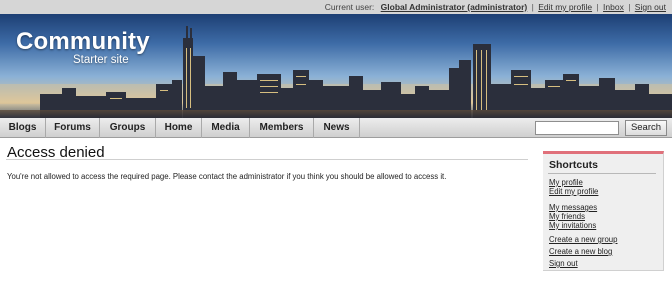  I want to click on brand-subtitle: Starter site, so click(101, 60).